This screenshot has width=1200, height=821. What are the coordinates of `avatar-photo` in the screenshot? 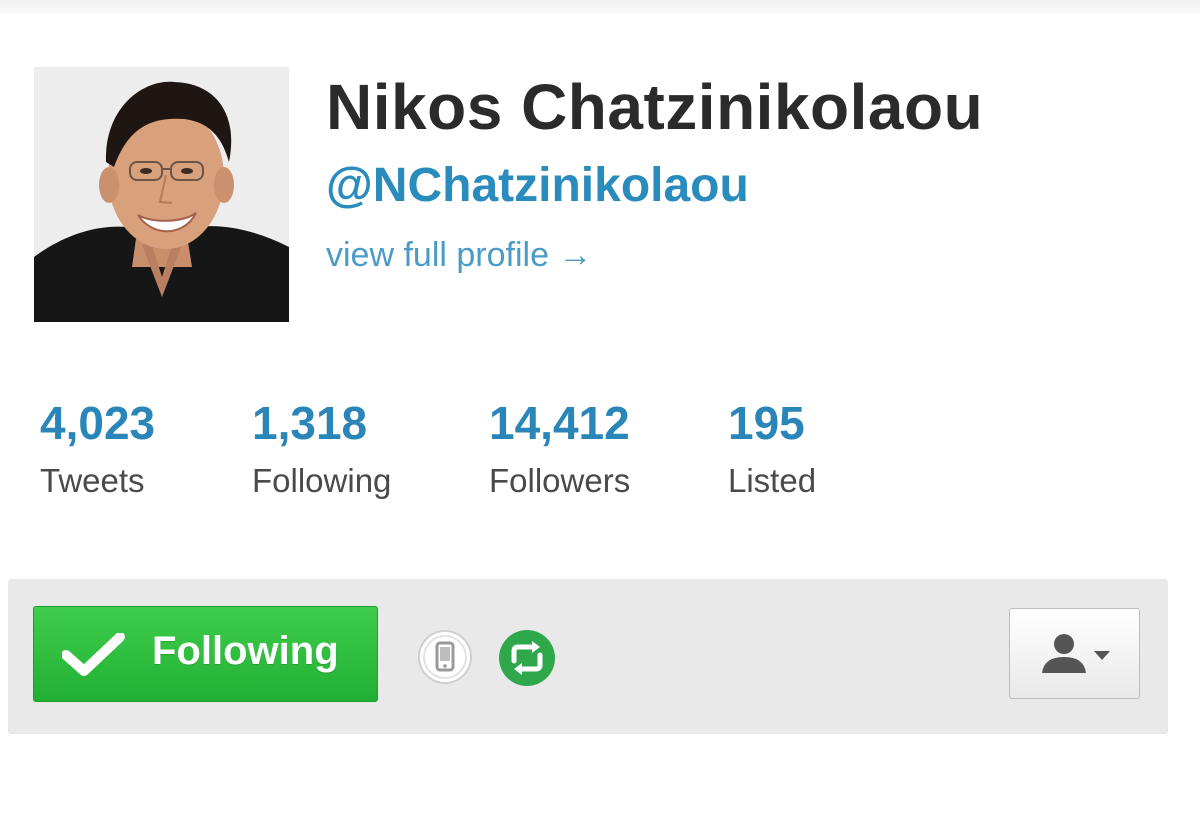 It's located at (161, 194).